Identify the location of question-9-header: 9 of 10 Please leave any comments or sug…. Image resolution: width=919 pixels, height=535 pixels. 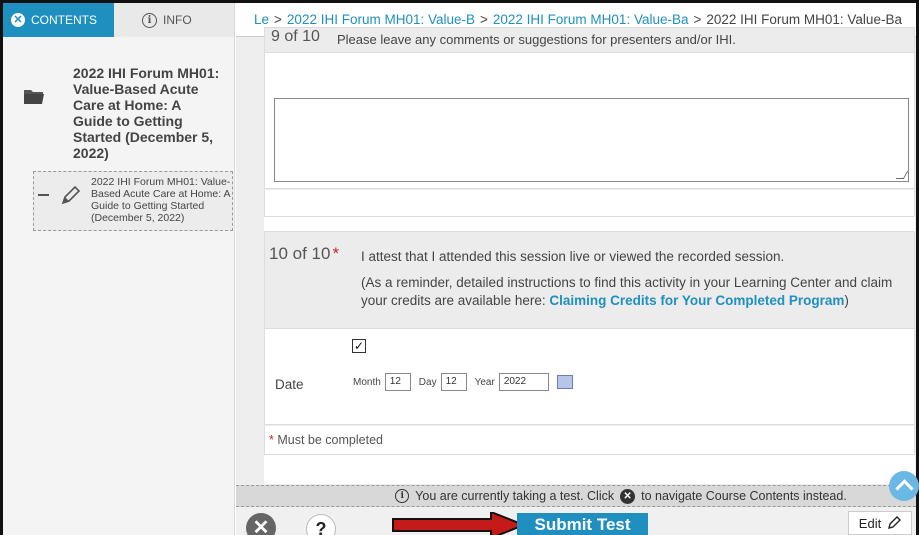
(589, 40).